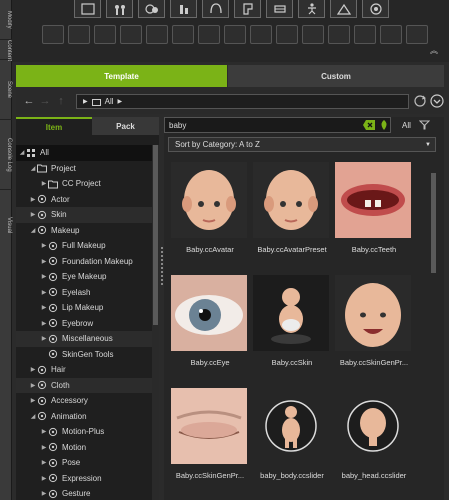  What do you see at coordinates (437, 102) in the screenshot?
I see `dropdown-circle-icon` at bounding box center [437, 102].